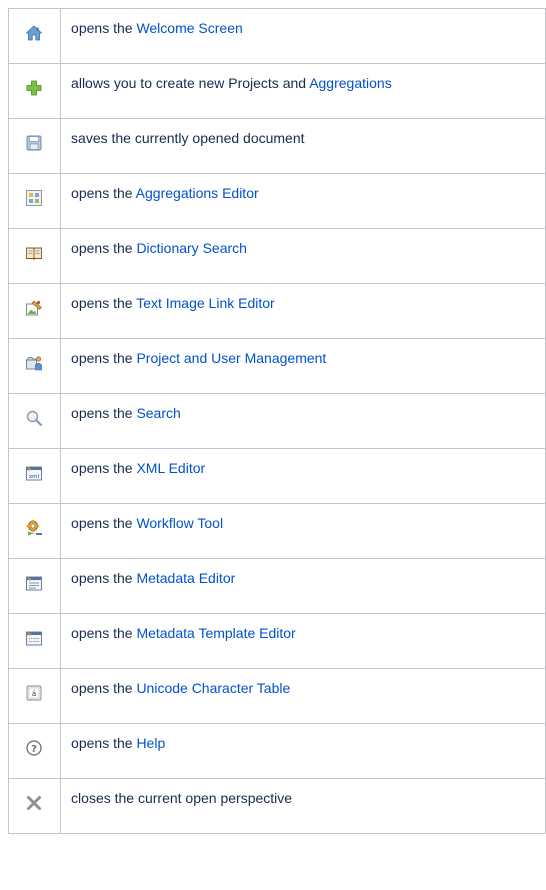 Image resolution: width=546 pixels, height=890 pixels. What do you see at coordinates (34, 308) in the screenshot?
I see `text-image-link-icon` at bounding box center [34, 308].